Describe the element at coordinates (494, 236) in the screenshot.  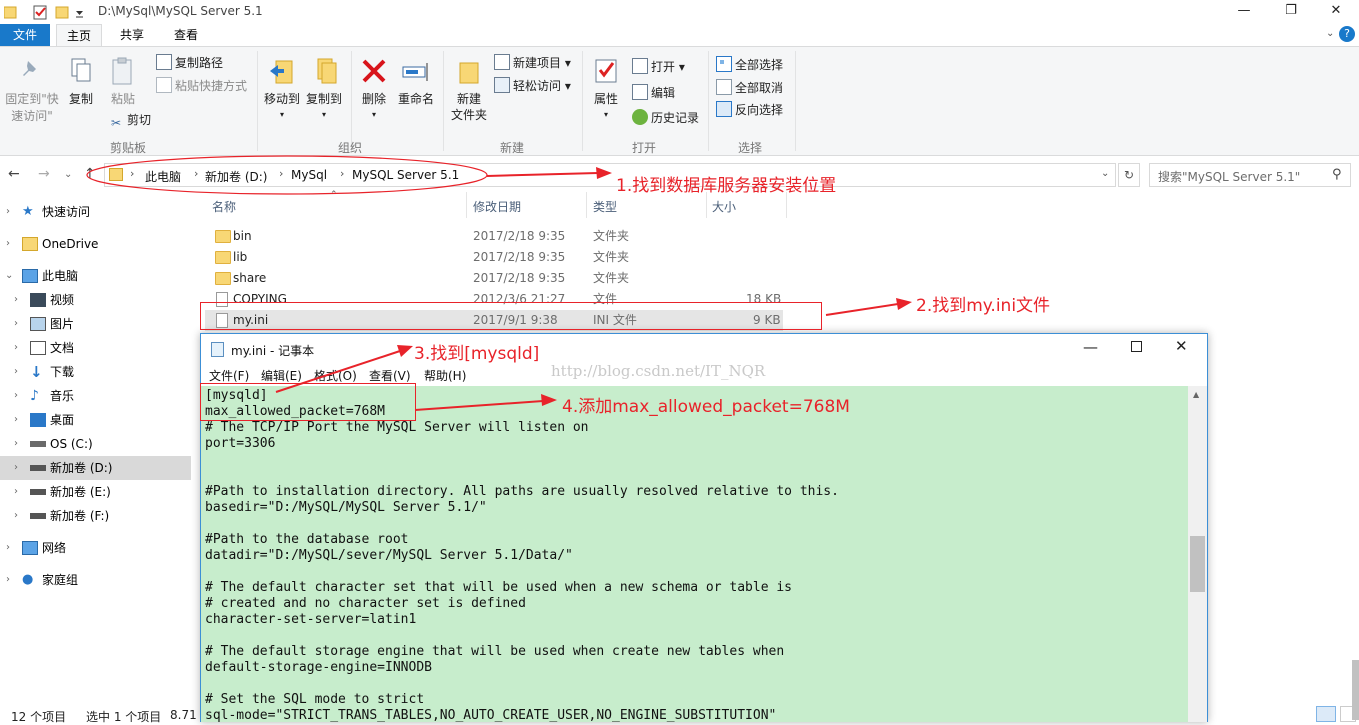
I see `file-row-bin: bin 2017/2/18 9:35 文件夹` at that location.